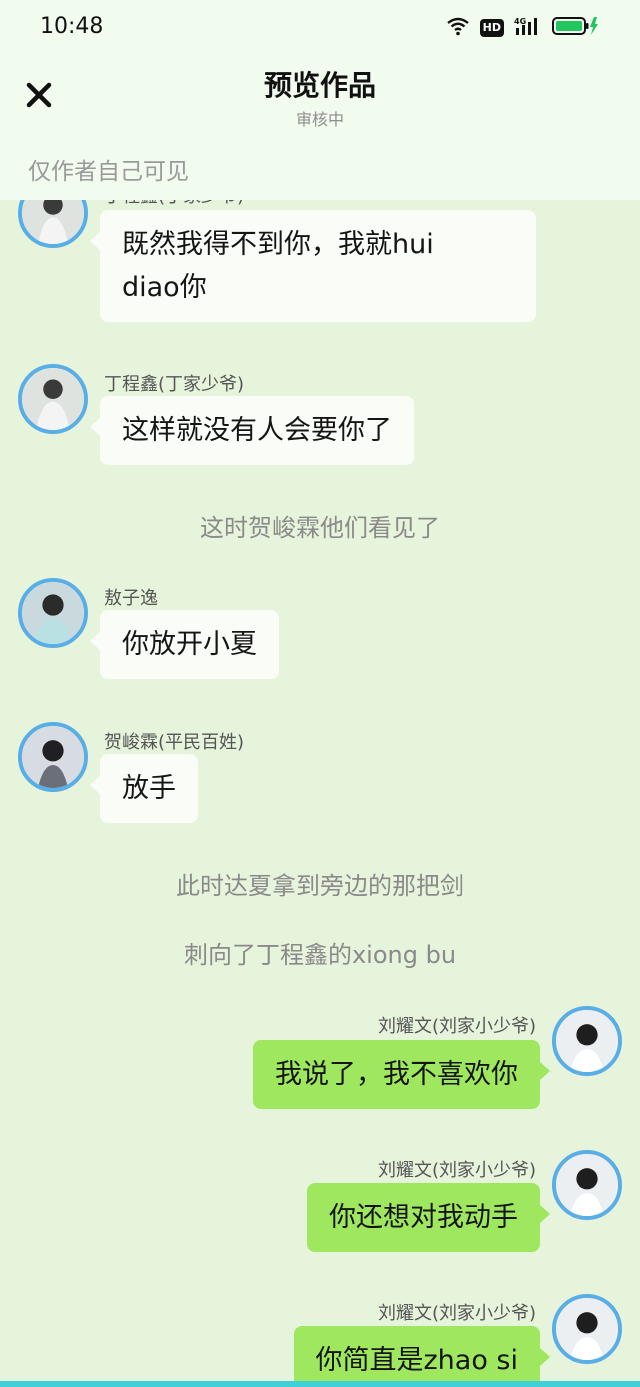  I want to click on avatar-he-junlin, so click(53, 757).